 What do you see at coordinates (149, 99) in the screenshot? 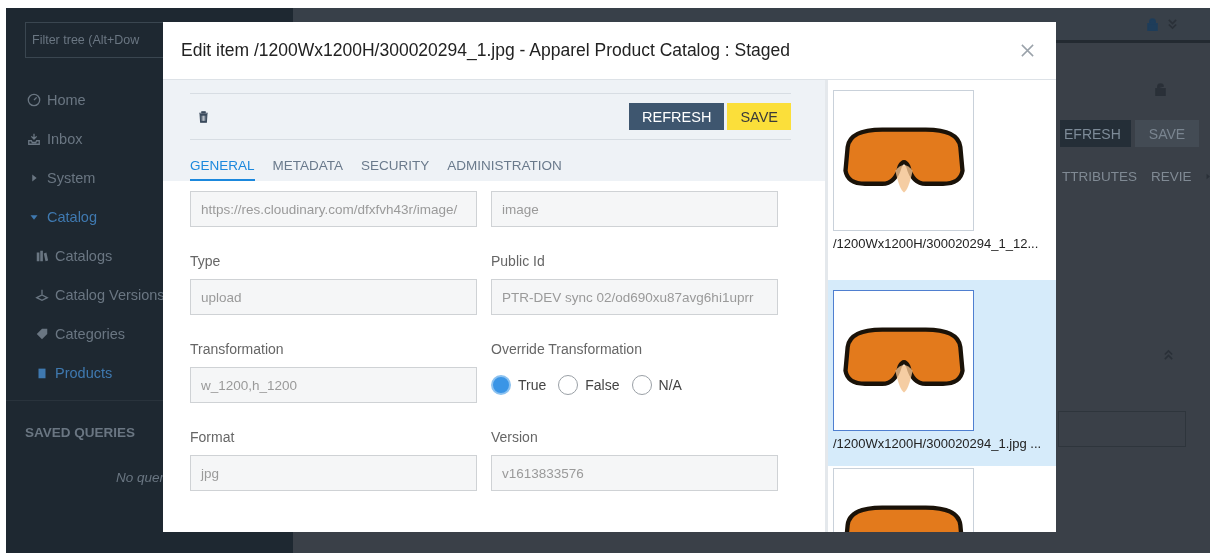
I see `sidebar-item: Home` at bounding box center [149, 99].